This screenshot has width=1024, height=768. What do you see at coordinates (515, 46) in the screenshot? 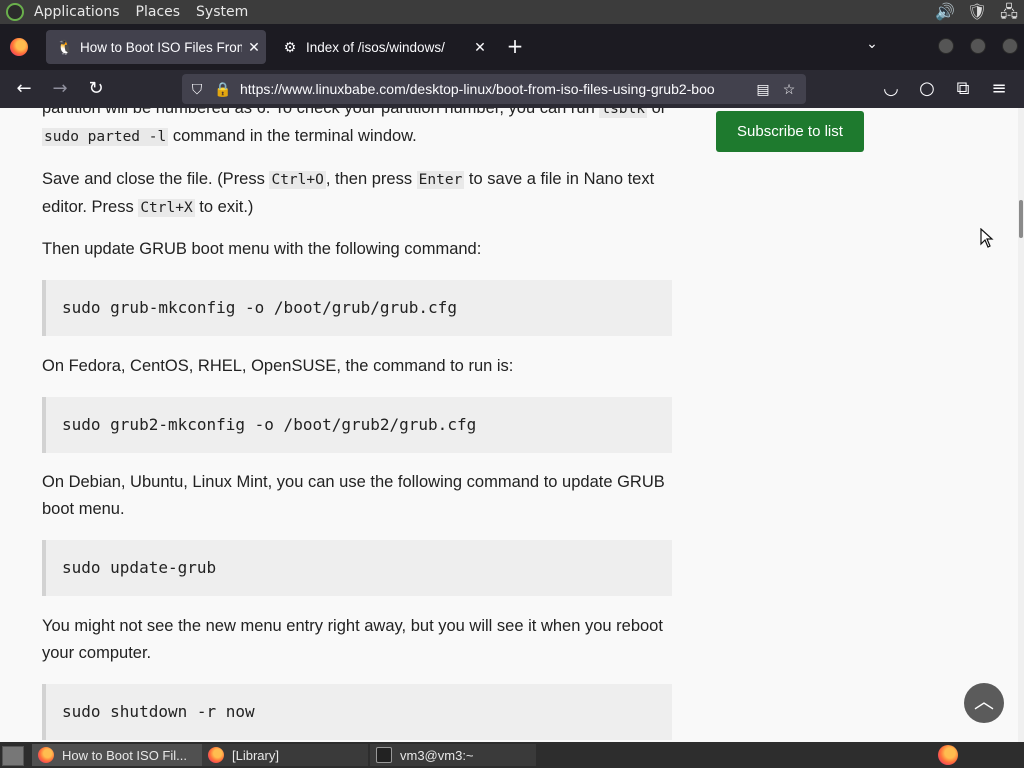
I see `new-tab-plus-icon: +` at bounding box center [515, 46].